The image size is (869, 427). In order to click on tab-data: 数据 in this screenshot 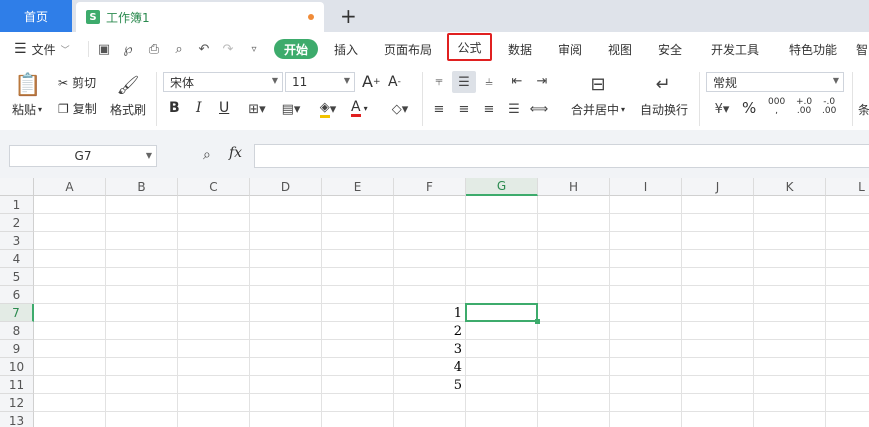, I will do `click(520, 49)`.